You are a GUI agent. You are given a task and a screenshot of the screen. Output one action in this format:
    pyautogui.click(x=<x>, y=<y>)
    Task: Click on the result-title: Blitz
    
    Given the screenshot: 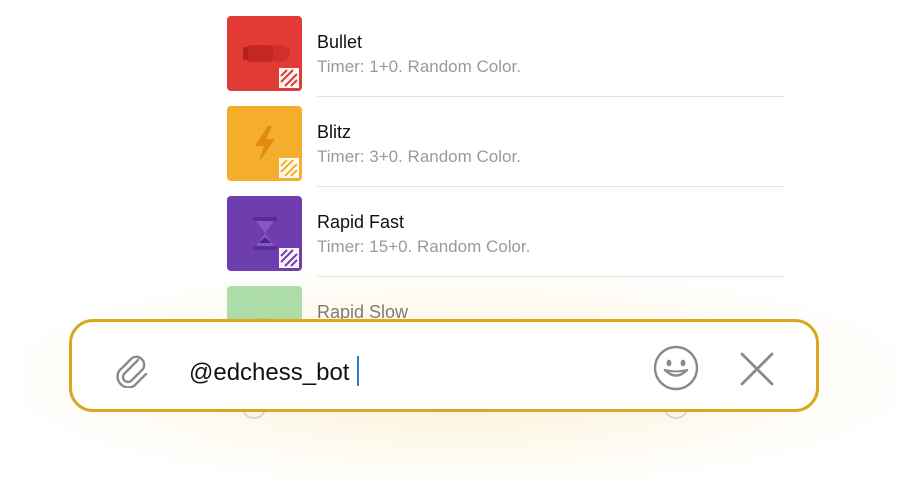 What is the action you would take?
    pyautogui.click(x=334, y=132)
    